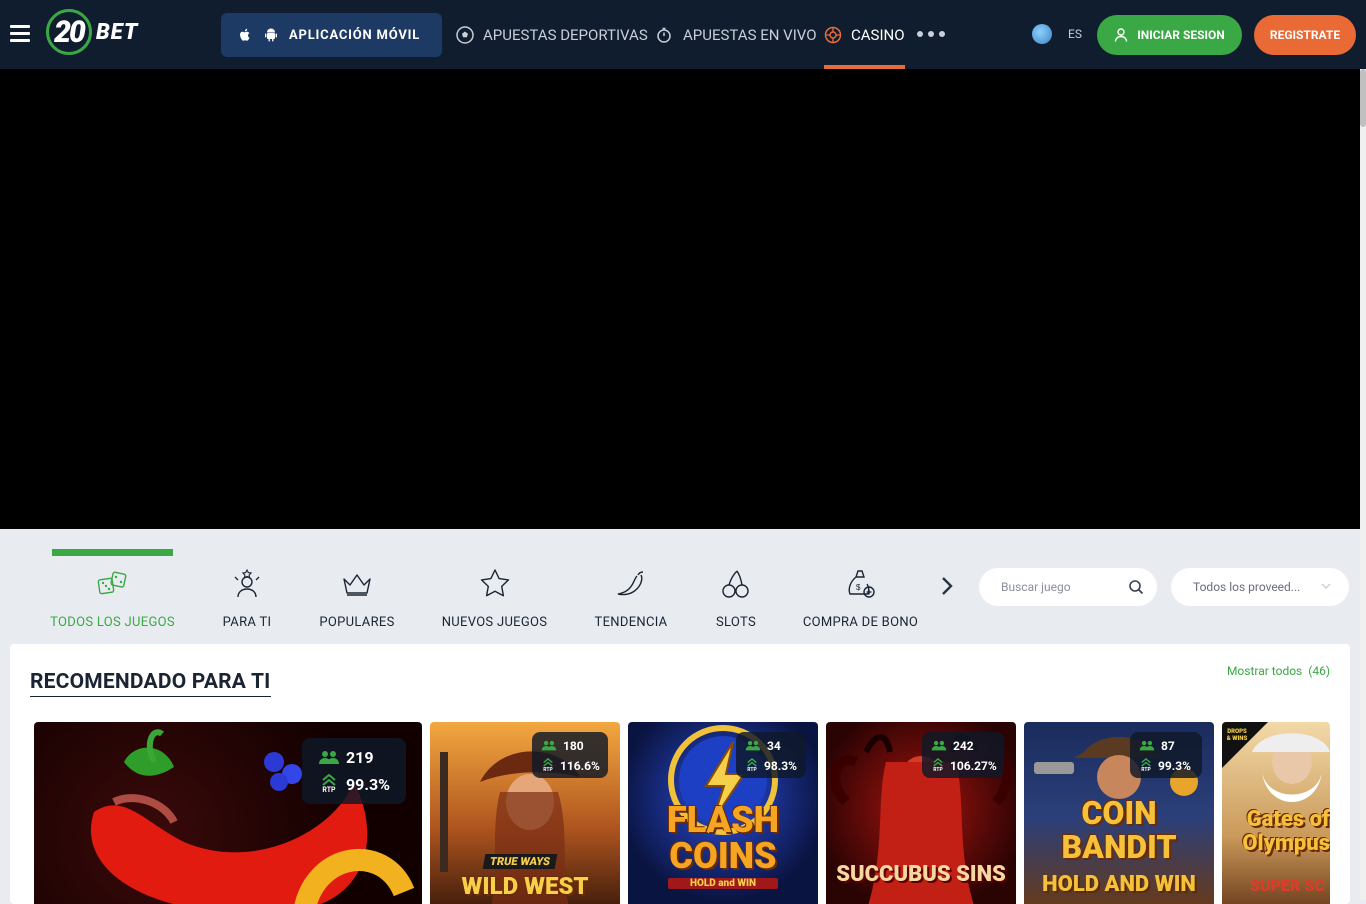  I want to click on login-button: INICIAR SESION, so click(1169, 35).